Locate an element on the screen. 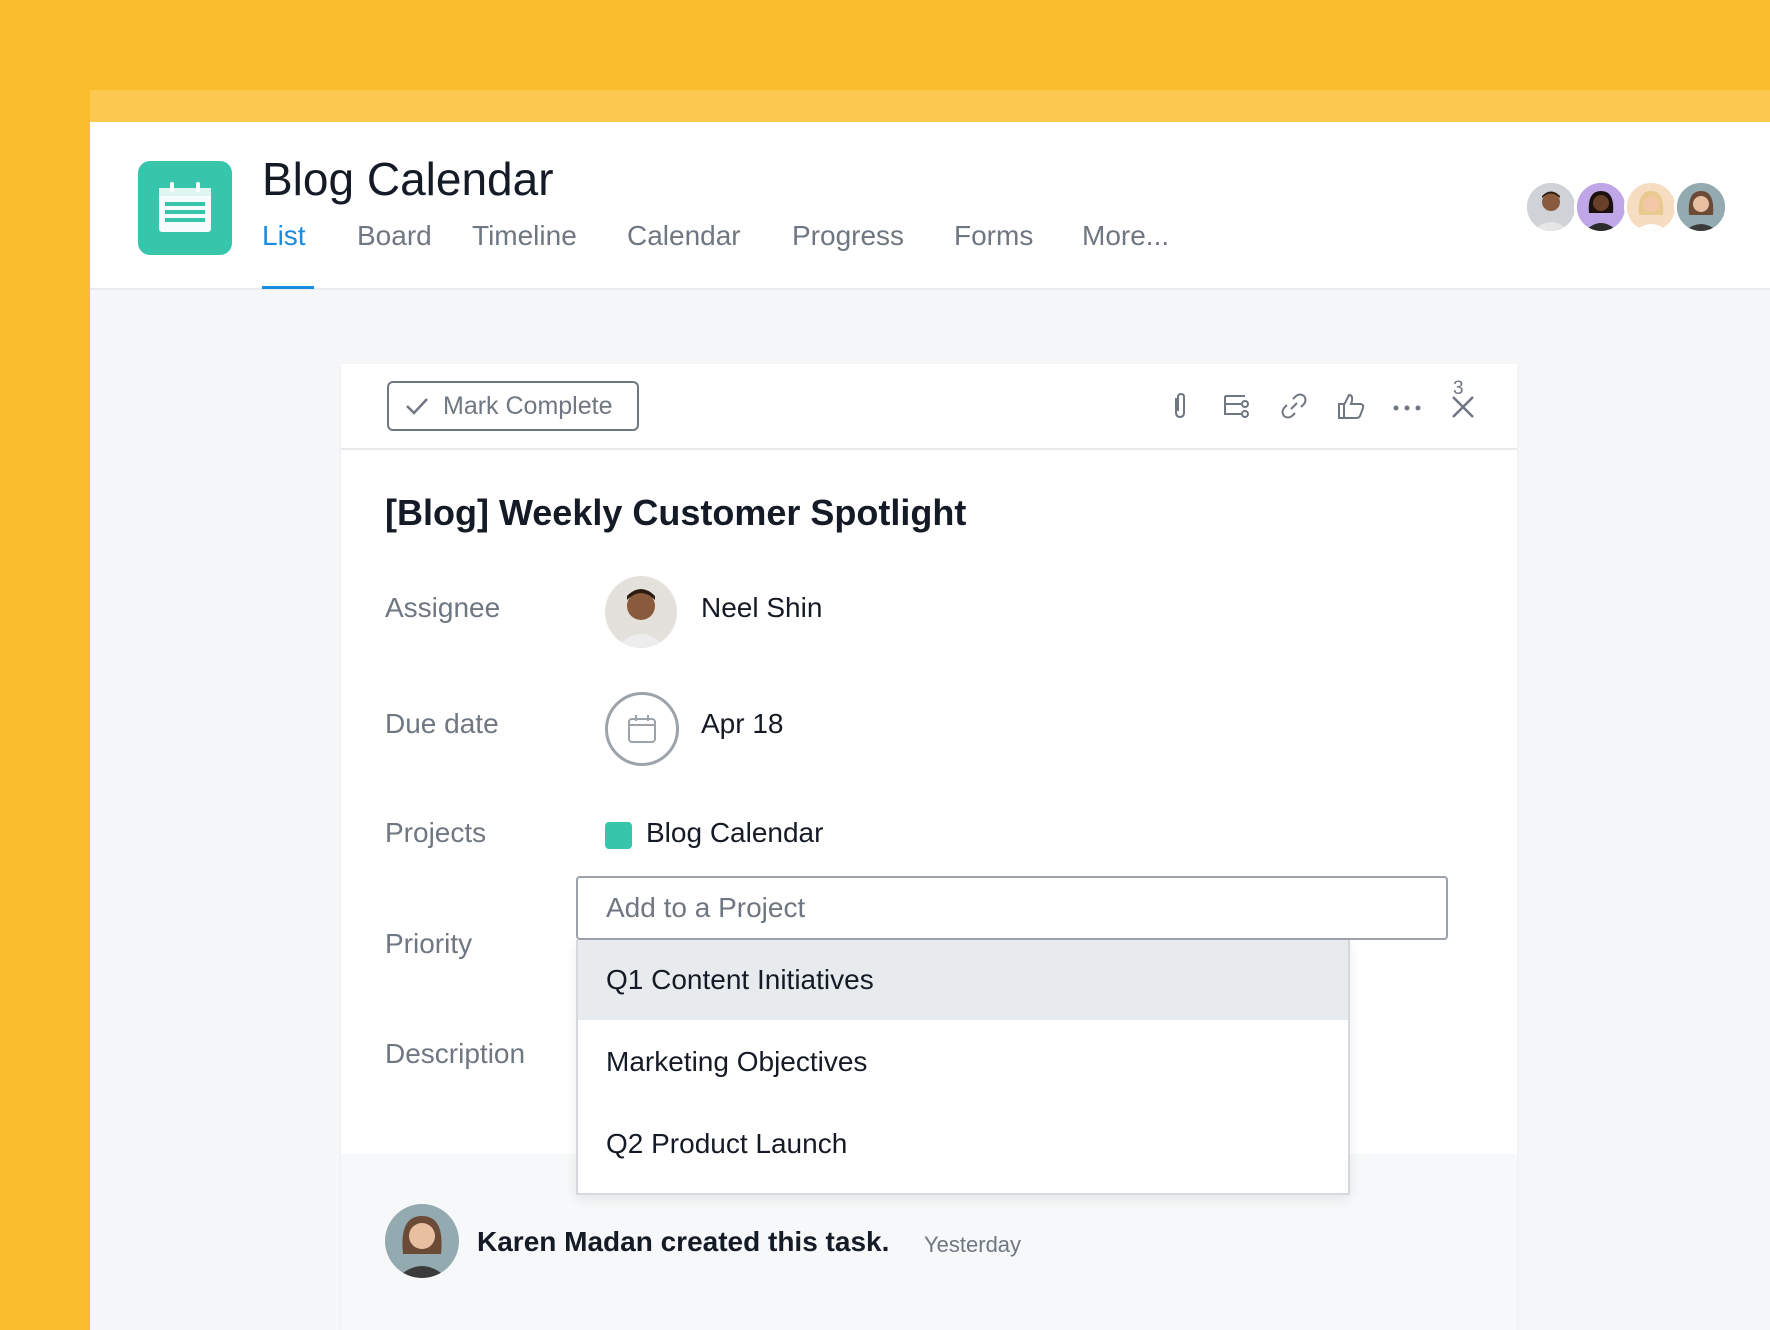  due-date-label: Due date is located at coordinates (442, 723).